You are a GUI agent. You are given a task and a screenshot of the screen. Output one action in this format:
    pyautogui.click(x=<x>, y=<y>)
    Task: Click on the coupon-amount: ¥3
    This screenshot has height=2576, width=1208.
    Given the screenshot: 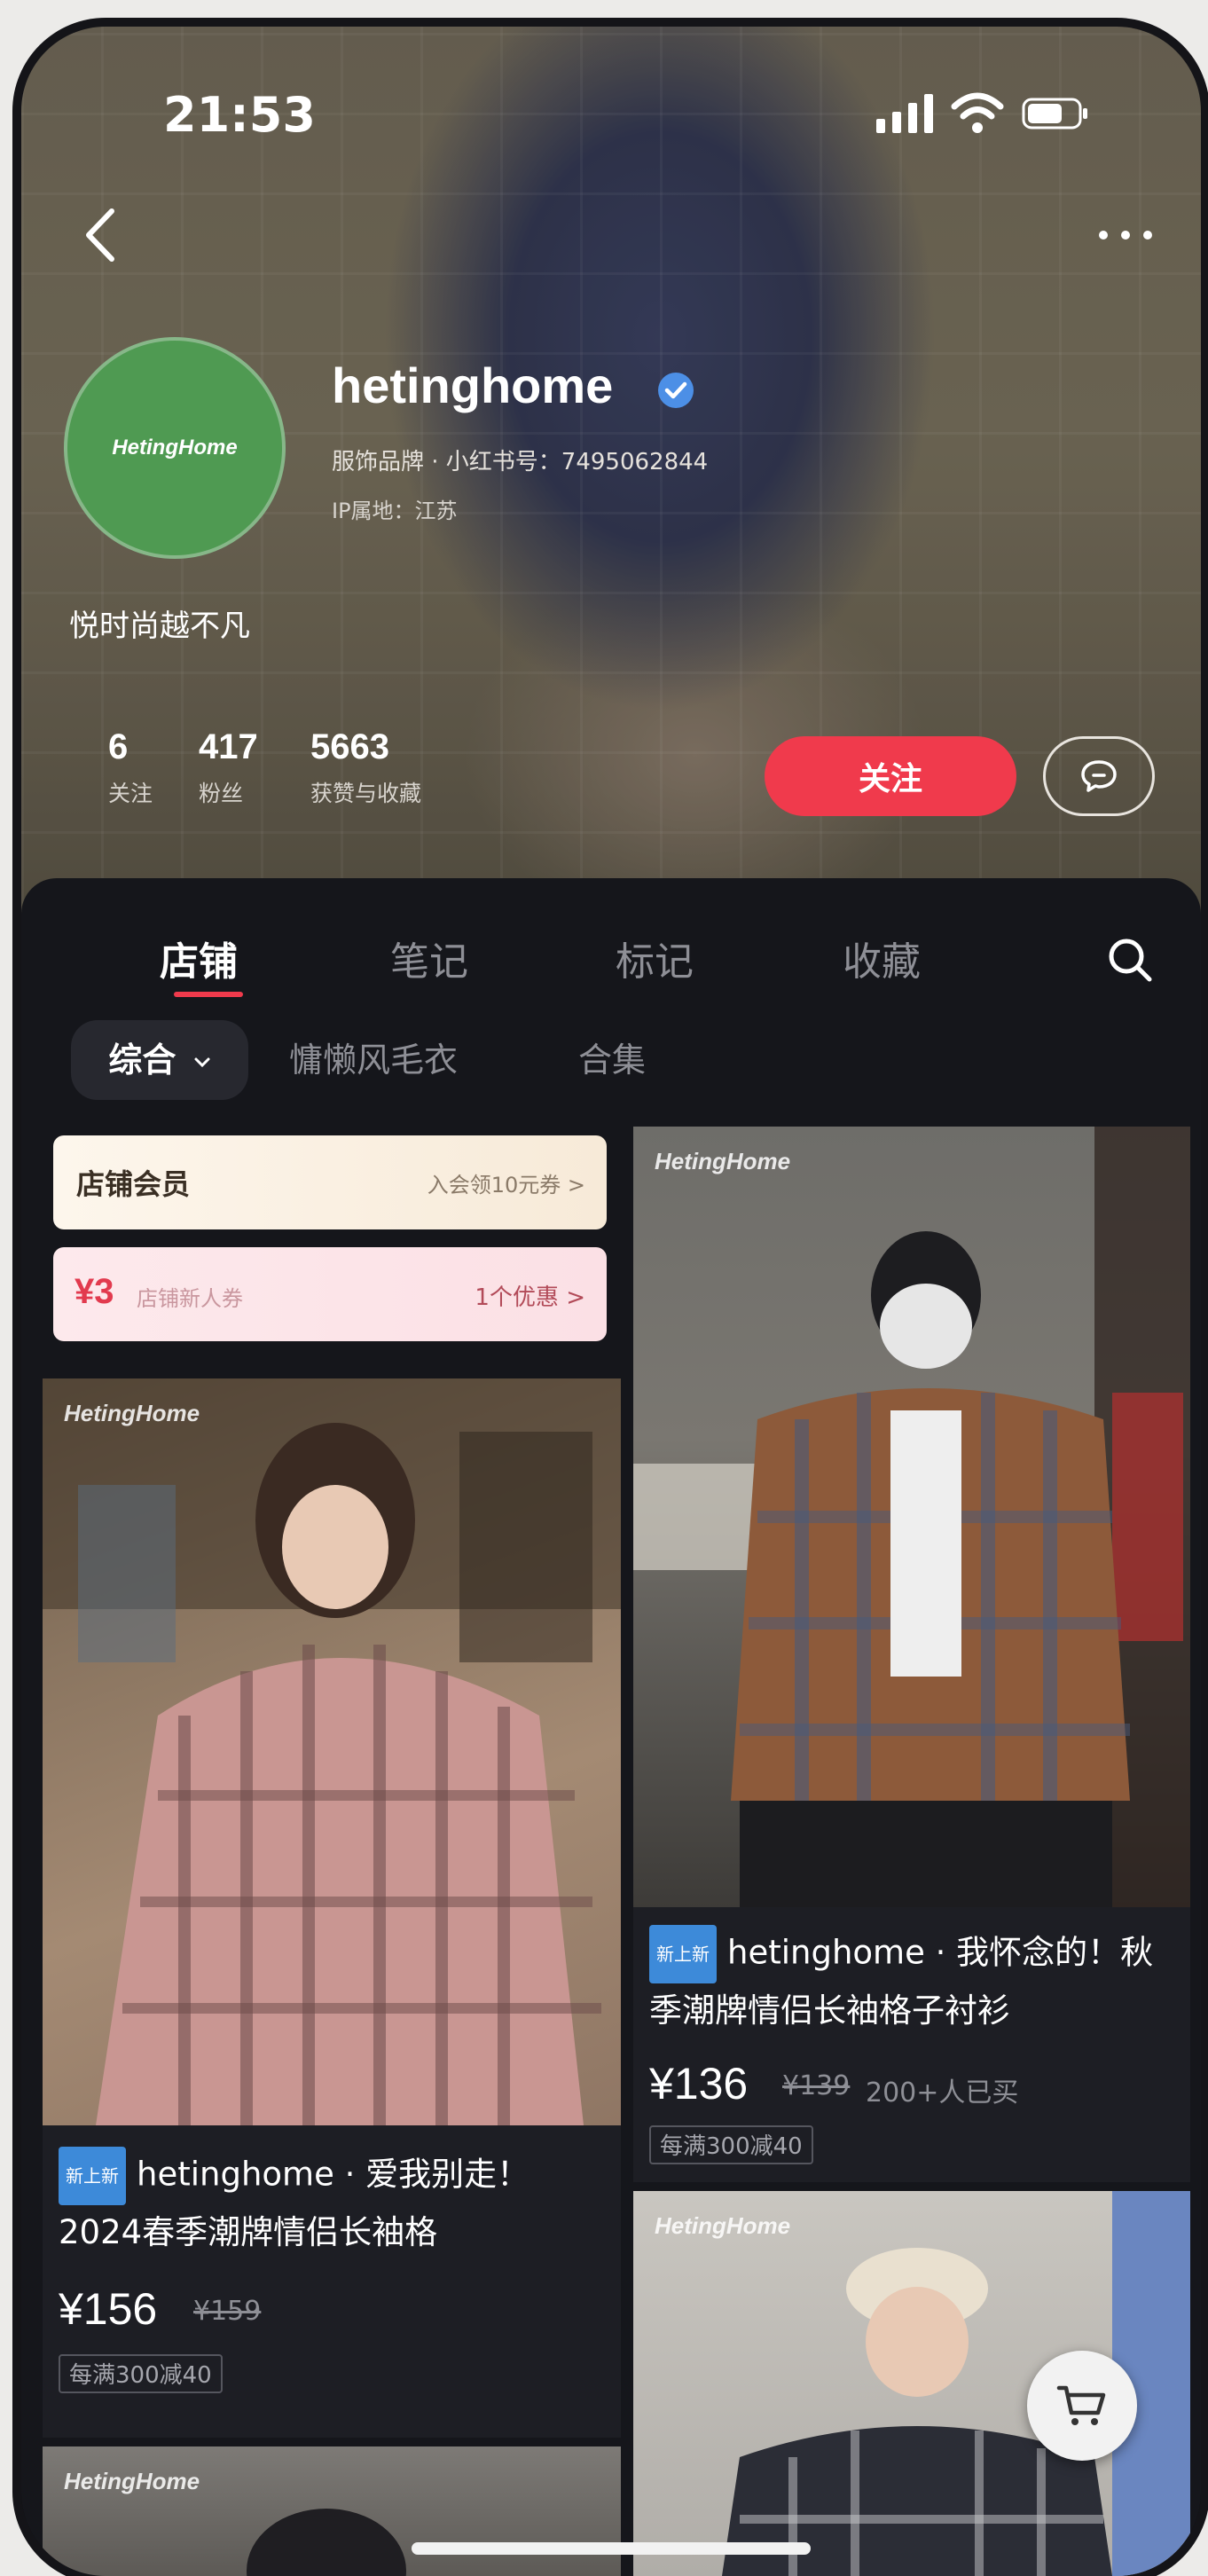 What is the action you would take?
    pyautogui.click(x=94, y=1291)
    